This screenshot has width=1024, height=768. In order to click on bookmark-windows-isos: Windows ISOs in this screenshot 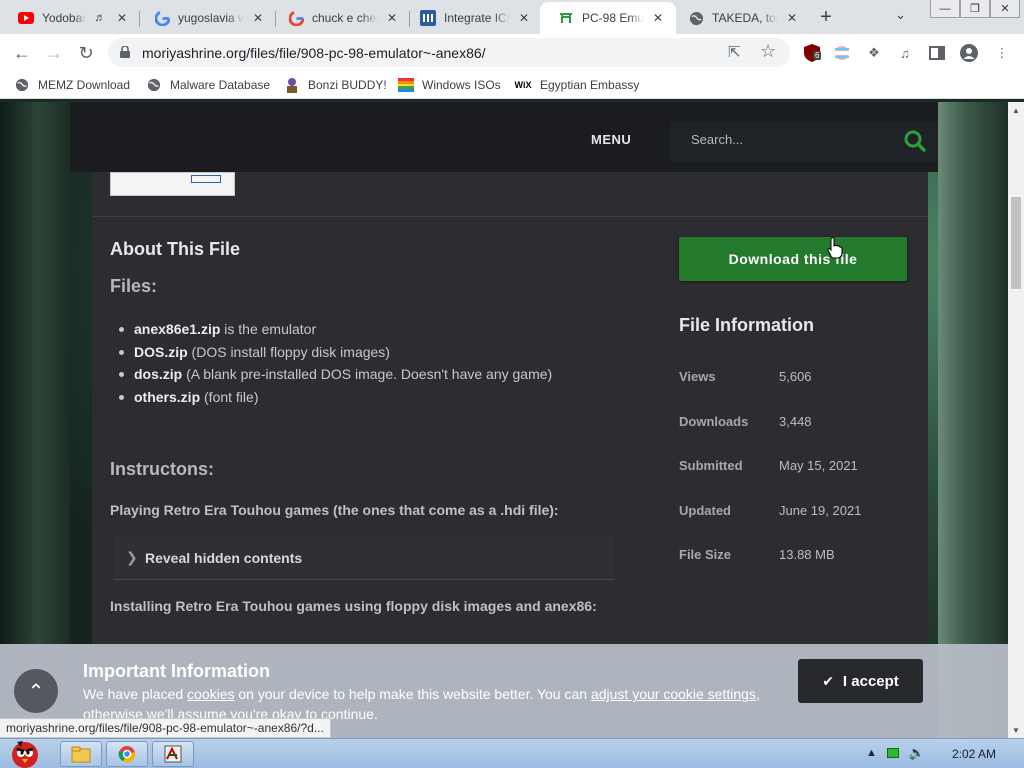, I will do `click(449, 85)`.